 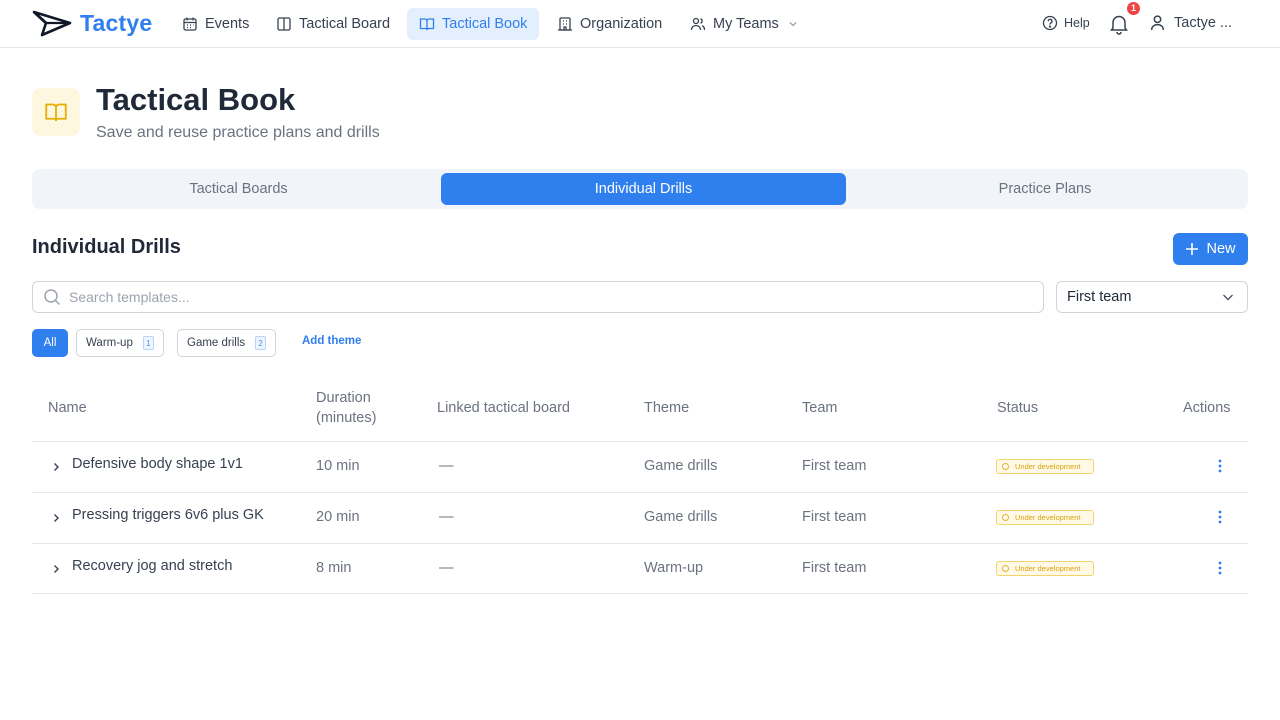 I want to click on column-header-duration: Duration (minutes), so click(x=346, y=408).